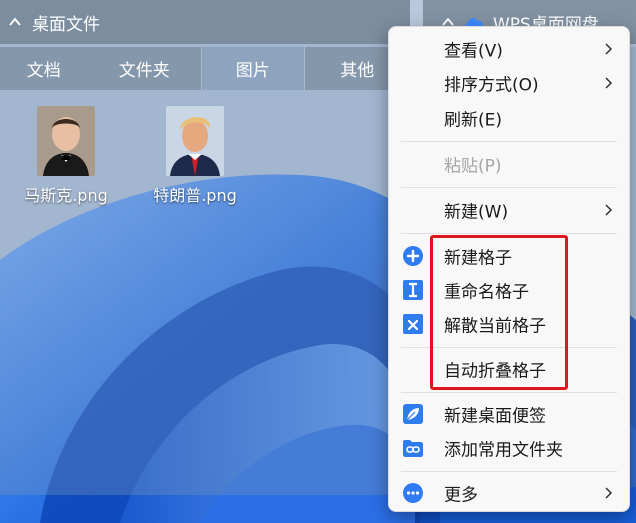  Describe the element at coordinates (413, 414) in the screenshot. I see `leaf-note-icon` at that location.